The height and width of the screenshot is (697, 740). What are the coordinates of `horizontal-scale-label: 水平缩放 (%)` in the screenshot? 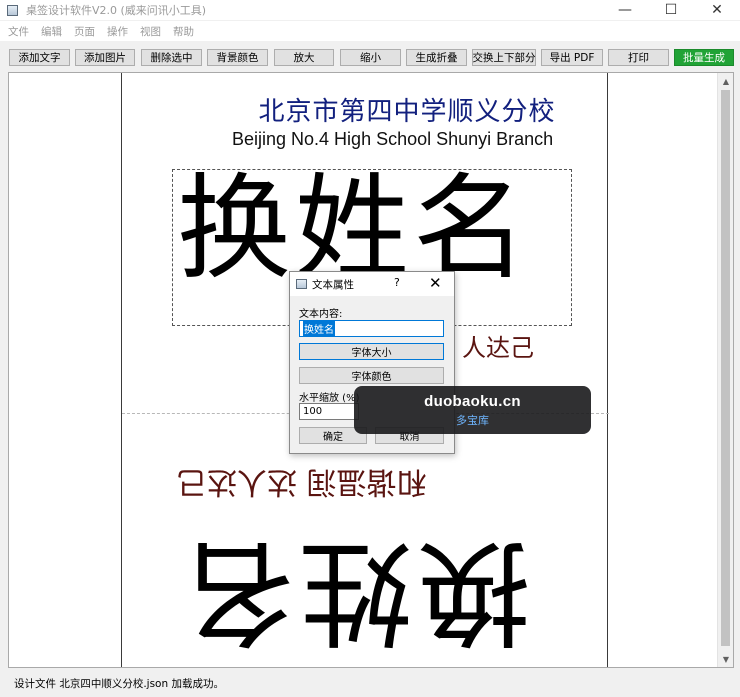 It's located at (329, 398).